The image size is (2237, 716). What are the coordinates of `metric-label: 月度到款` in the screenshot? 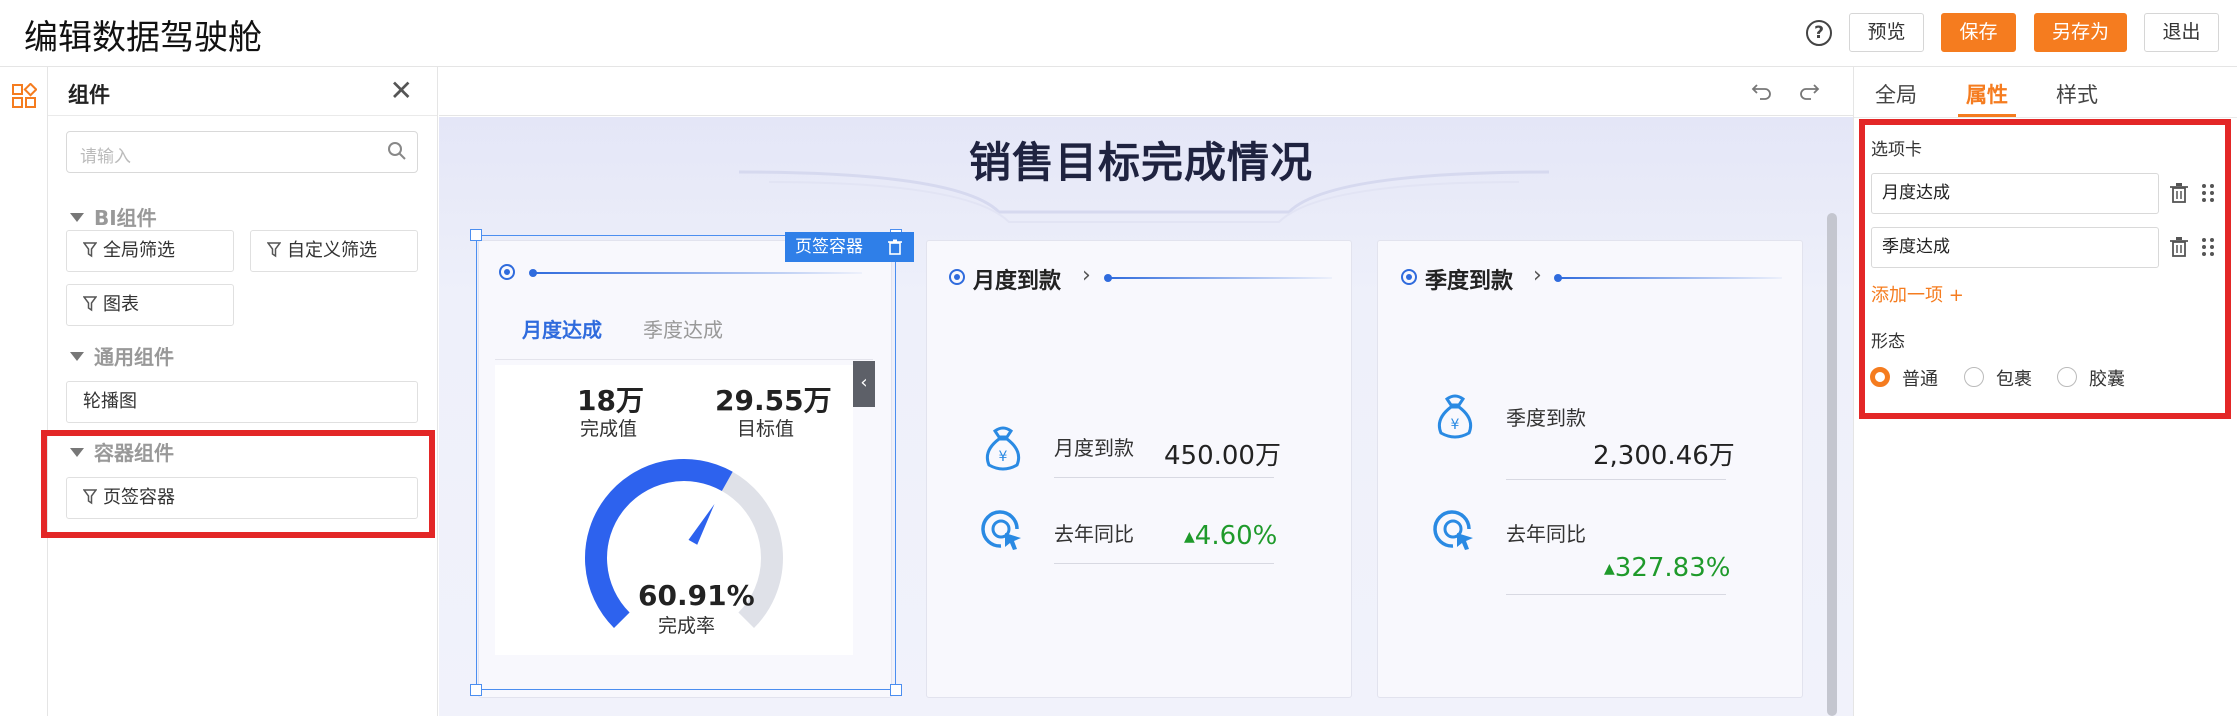 It's located at (1094, 448).